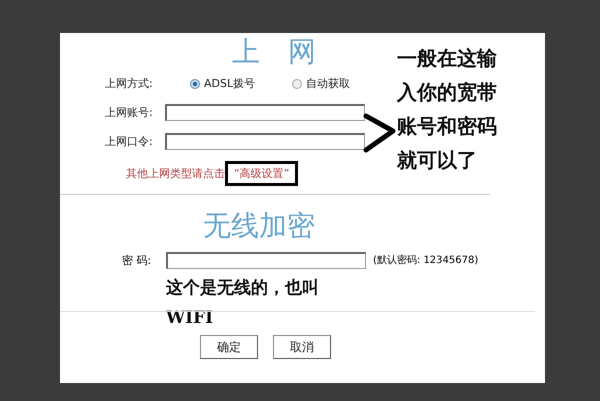 This screenshot has width=600, height=401. I want to click on field-label: 上网账号:, so click(129, 112).